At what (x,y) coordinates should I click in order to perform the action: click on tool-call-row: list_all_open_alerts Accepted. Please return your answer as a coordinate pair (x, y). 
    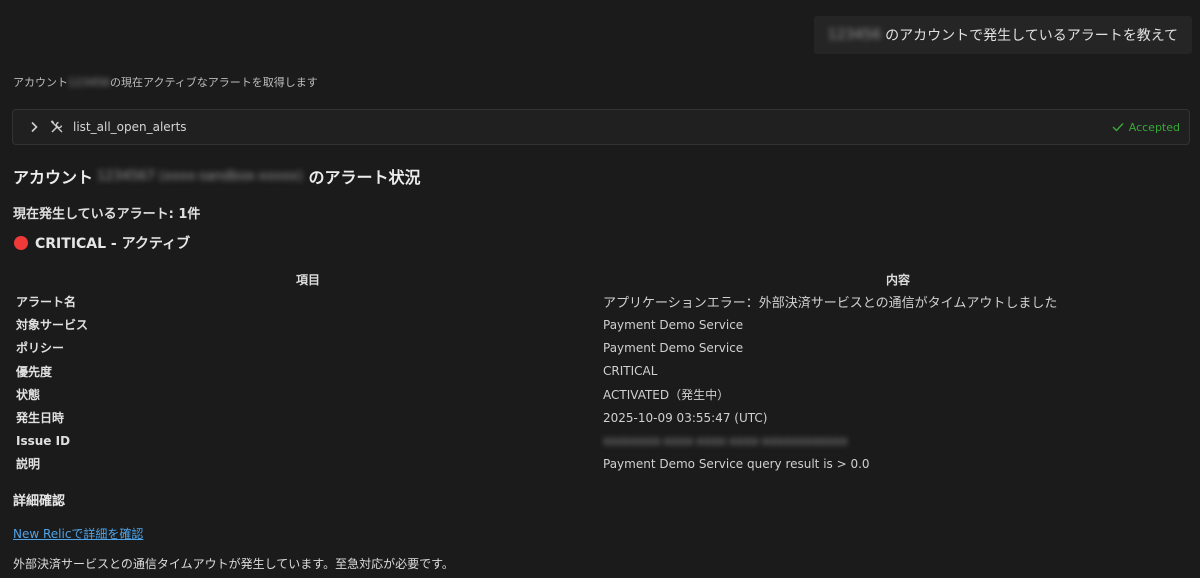
    Looking at the image, I should click on (601, 127).